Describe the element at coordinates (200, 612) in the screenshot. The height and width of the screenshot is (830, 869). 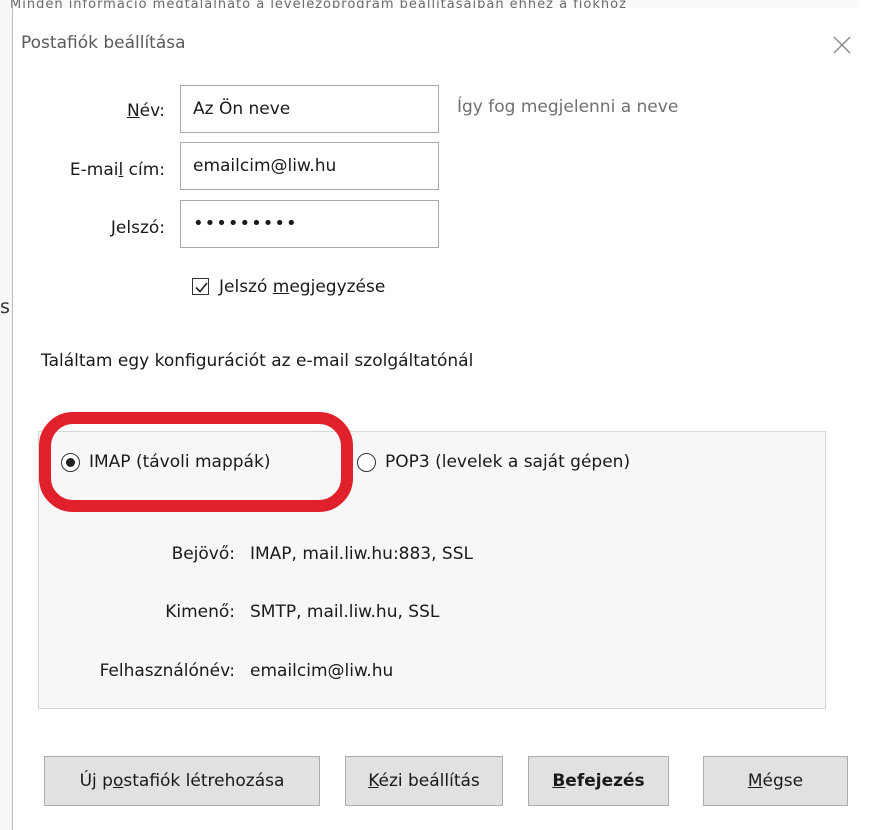
I see `outgoing-label: Kimenő:` at that location.